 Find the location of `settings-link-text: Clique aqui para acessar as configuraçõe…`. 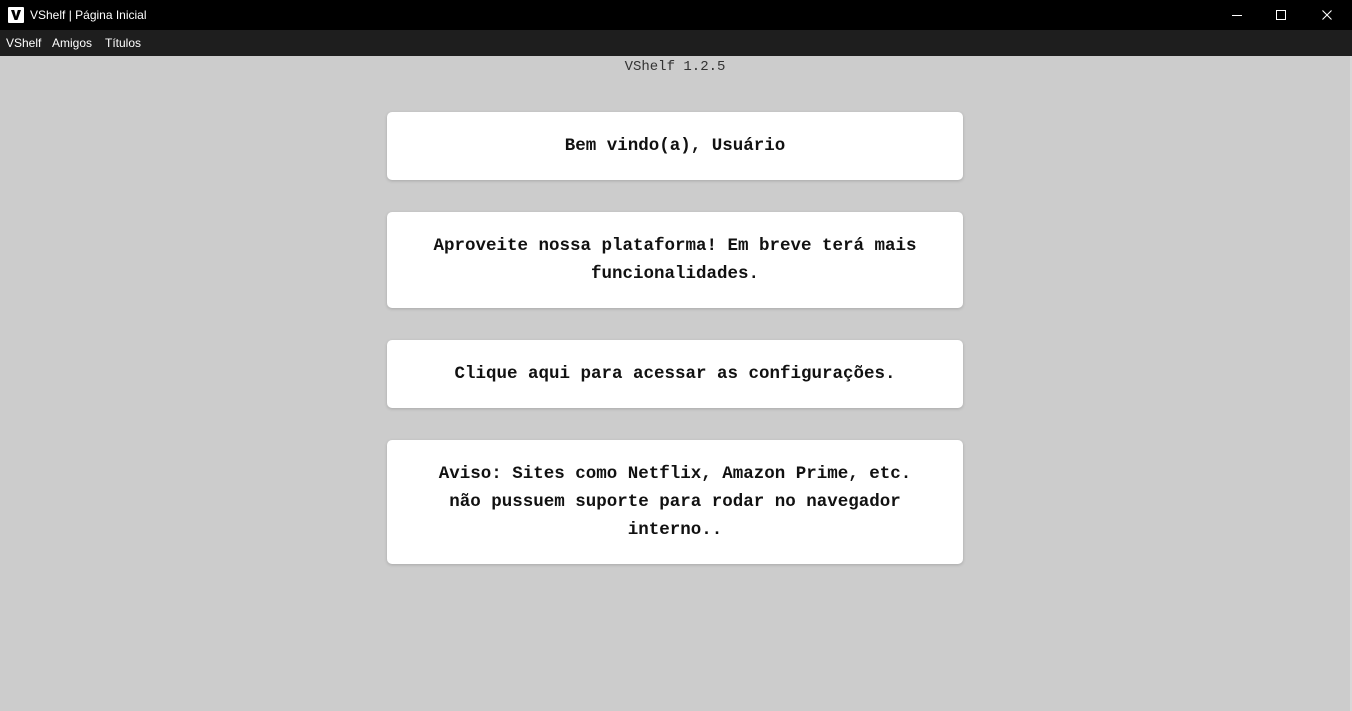

settings-link-text: Clique aqui para acessar as configuraçõe… is located at coordinates (674, 374).